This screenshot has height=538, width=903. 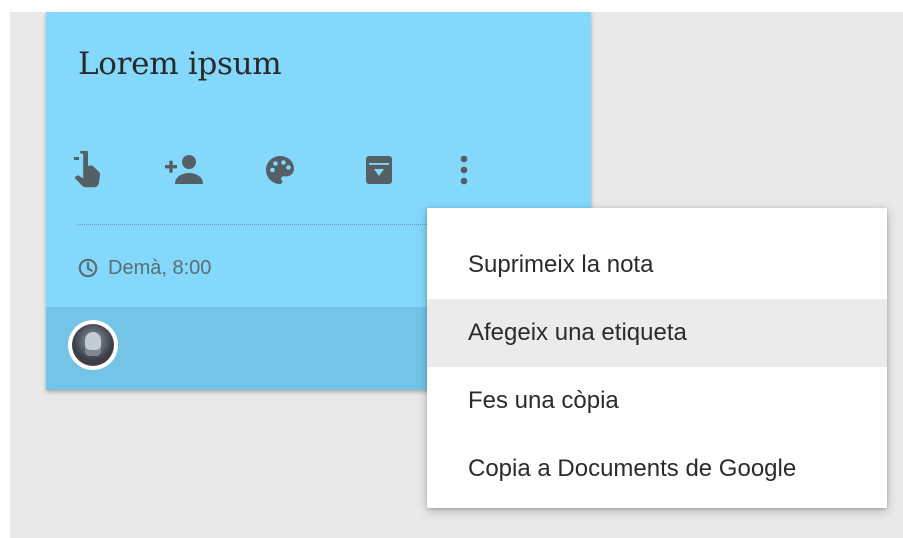 I want to click on note-title: Lorem ipsum, so click(x=180, y=64).